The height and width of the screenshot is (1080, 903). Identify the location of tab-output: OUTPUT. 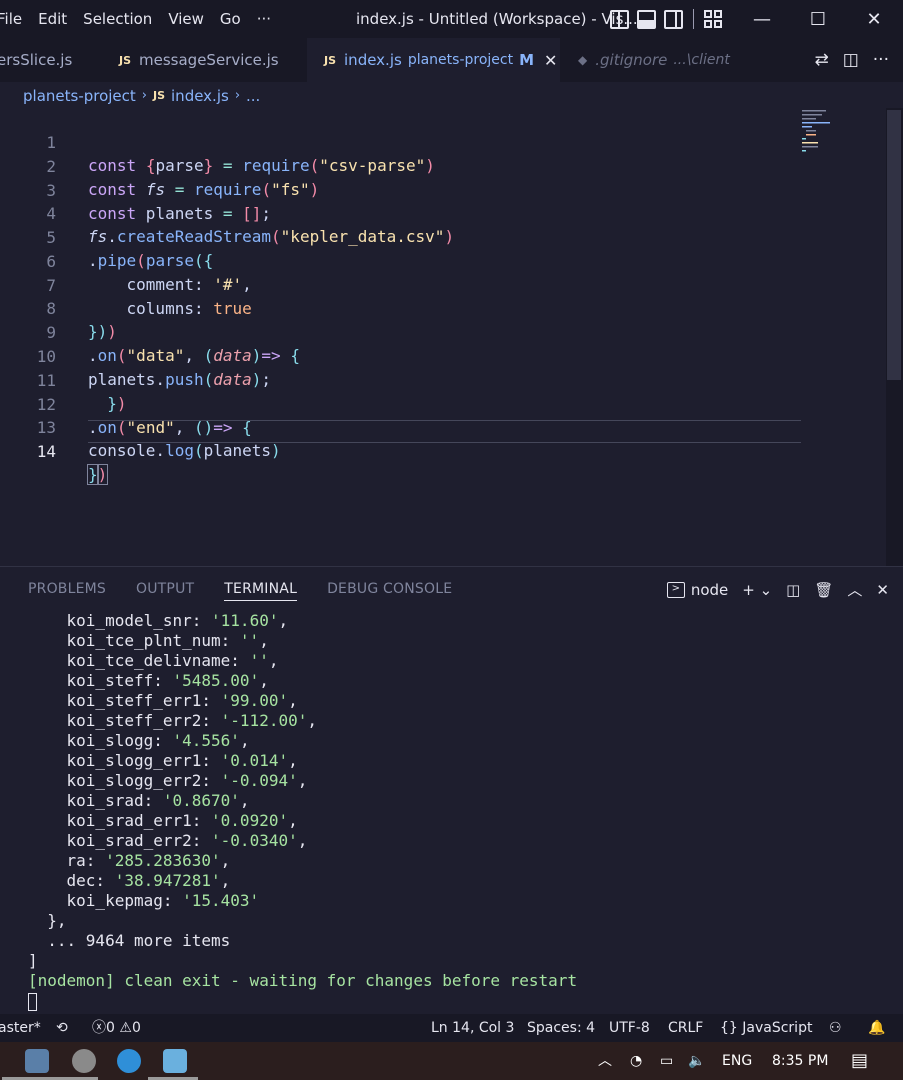
(165, 591).